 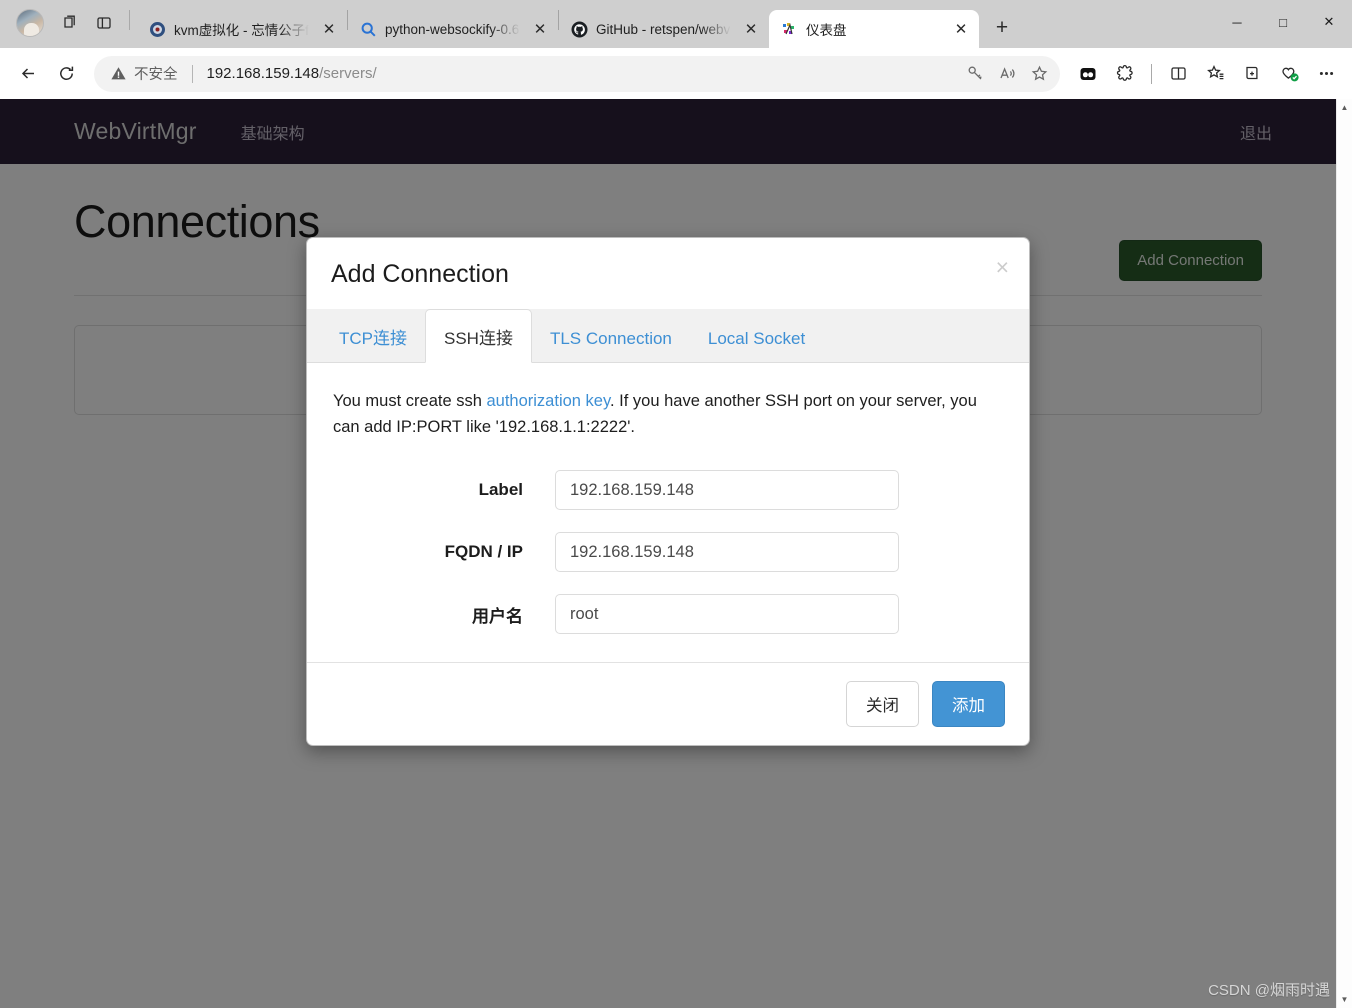 I want to click on tab-title: python-websockify-0.6, so click(x=452, y=29).